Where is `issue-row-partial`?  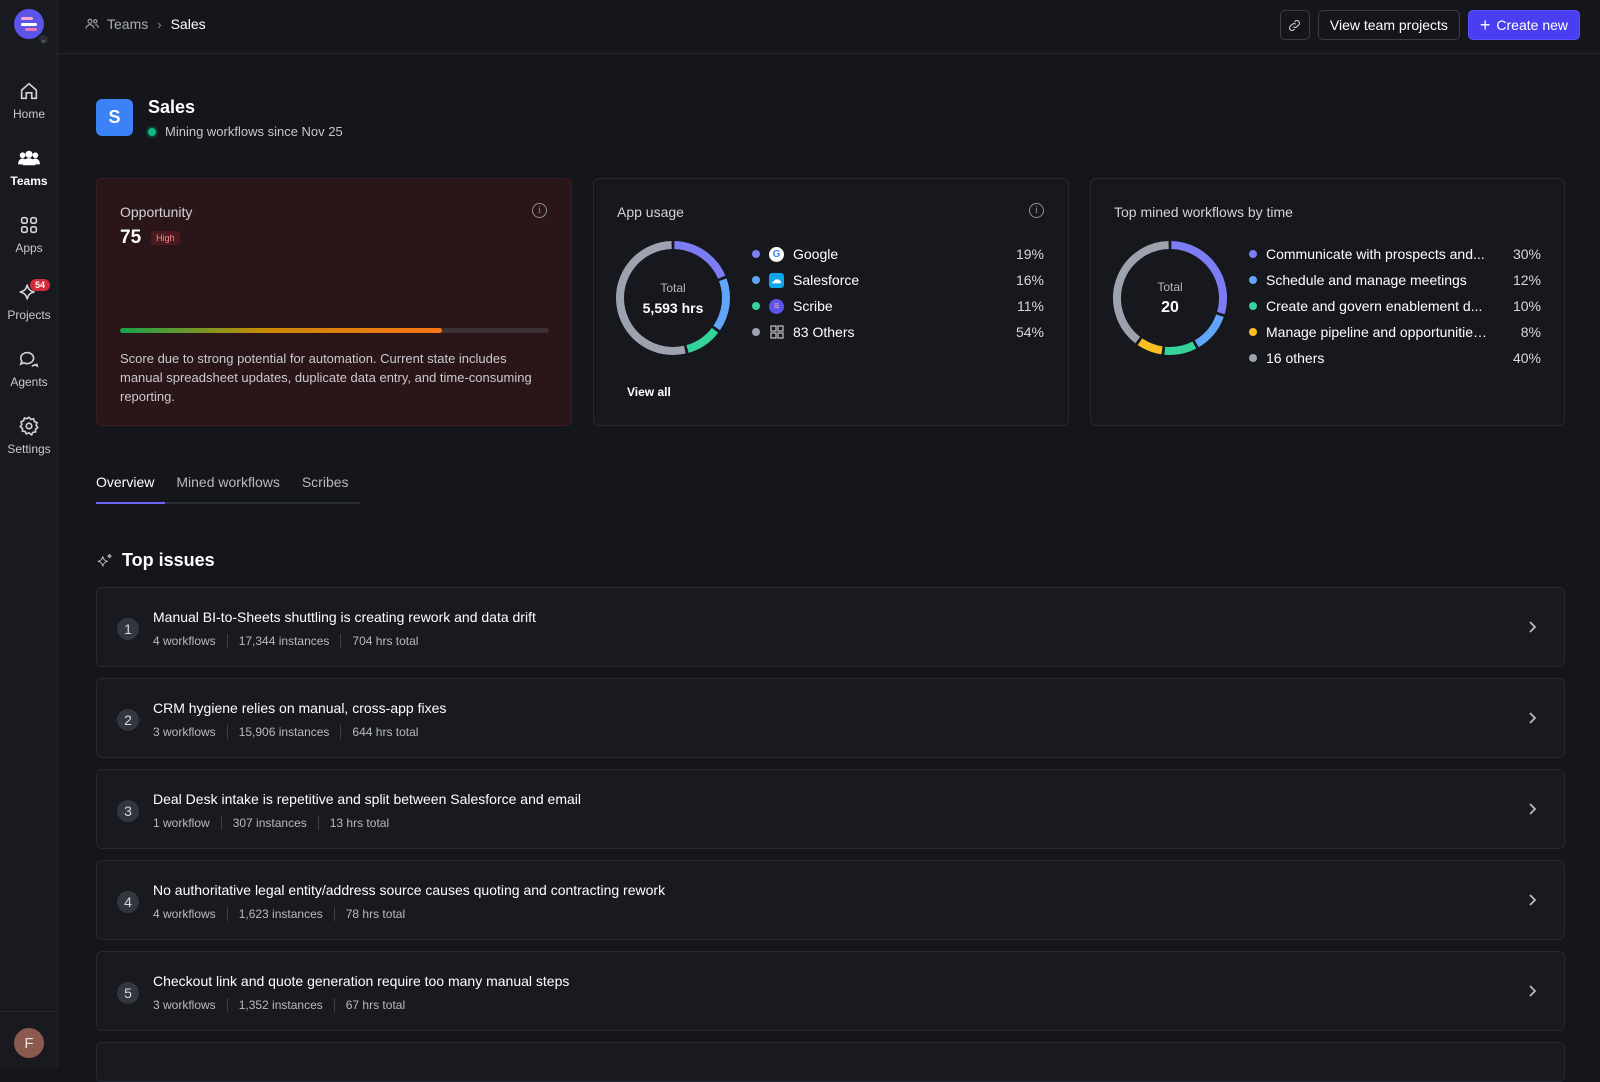 issue-row-partial is located at coordinates (830, 1062).